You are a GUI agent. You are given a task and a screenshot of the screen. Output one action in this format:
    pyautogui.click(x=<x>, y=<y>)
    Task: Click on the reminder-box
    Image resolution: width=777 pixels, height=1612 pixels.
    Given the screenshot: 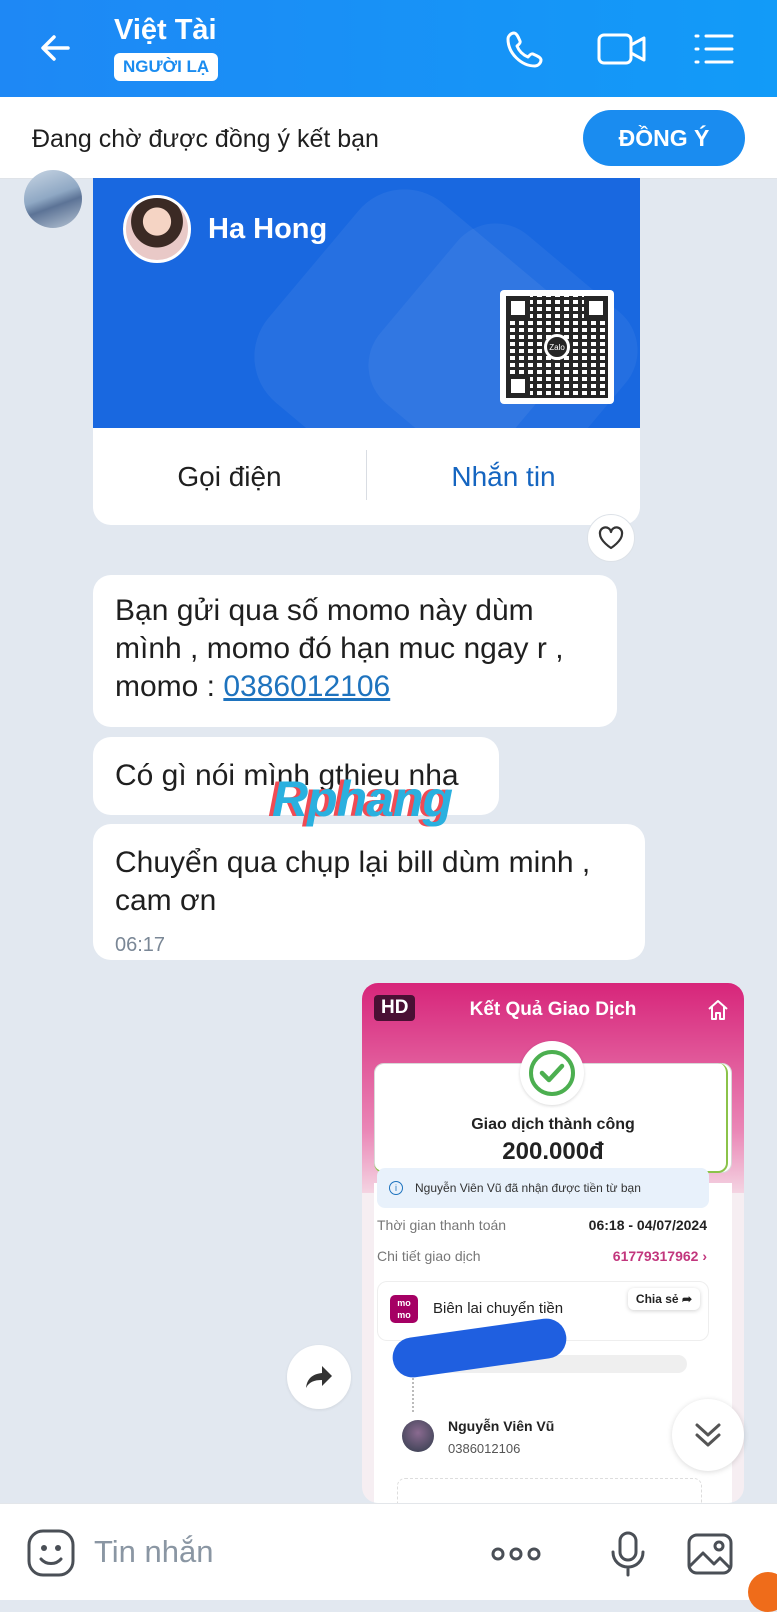 What is the action you would take?
    pyautogui.click(x=549, y=1490)
    